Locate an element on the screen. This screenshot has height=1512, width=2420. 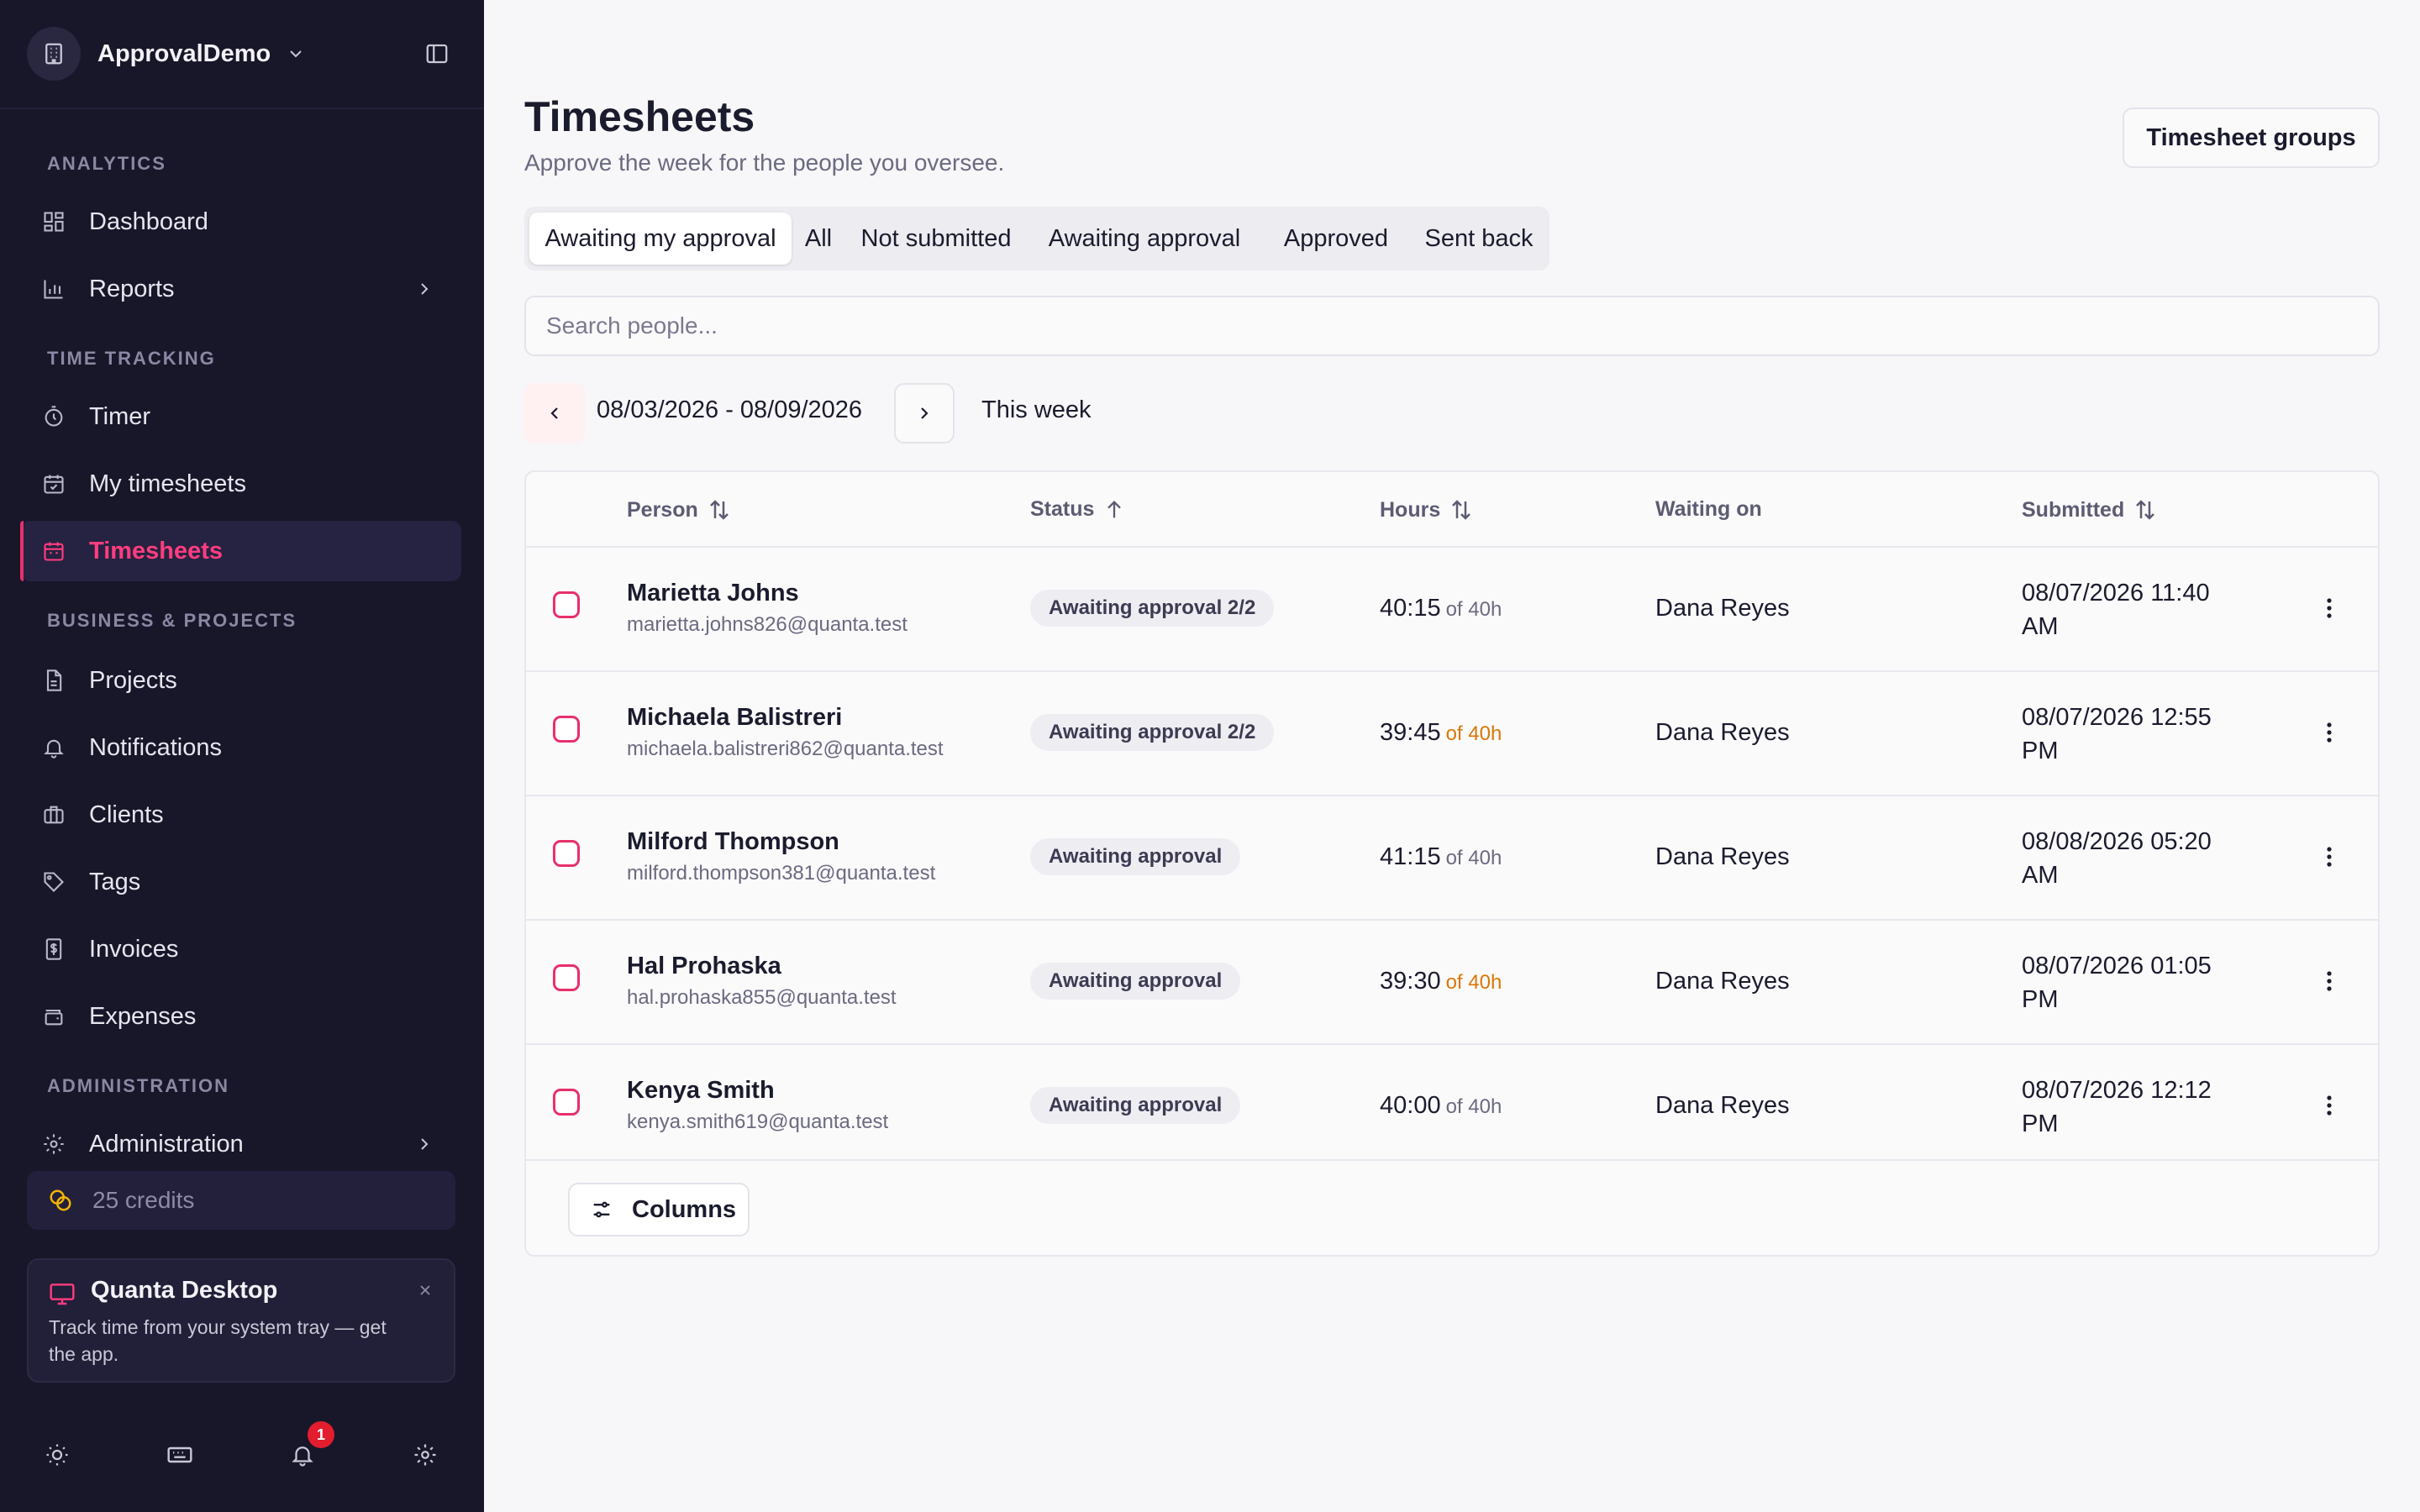
section-analytics: ANALYTICS is located at coordinates (107, 163).